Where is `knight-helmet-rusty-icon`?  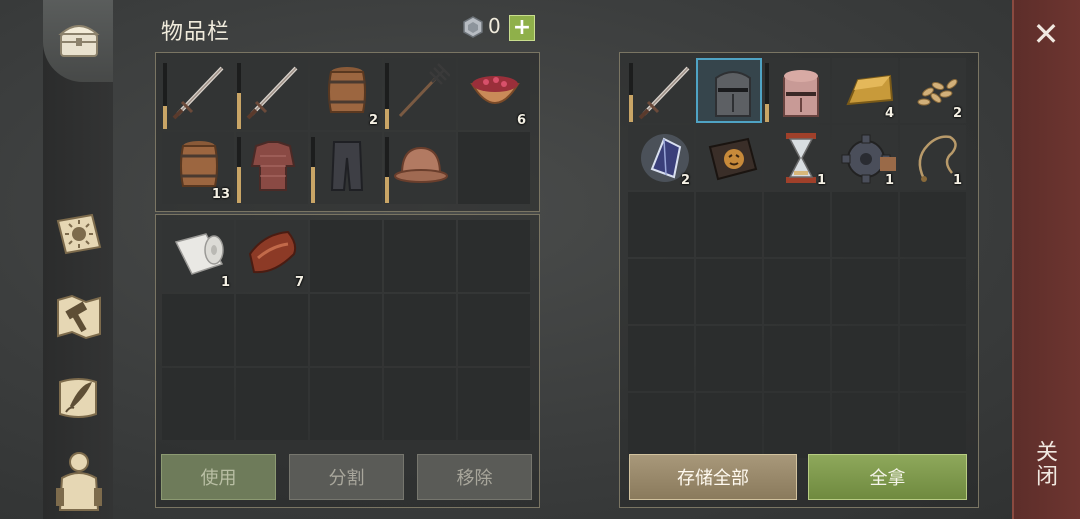 knight-helmet-rusty-icon is located at coordinates (801, 93).